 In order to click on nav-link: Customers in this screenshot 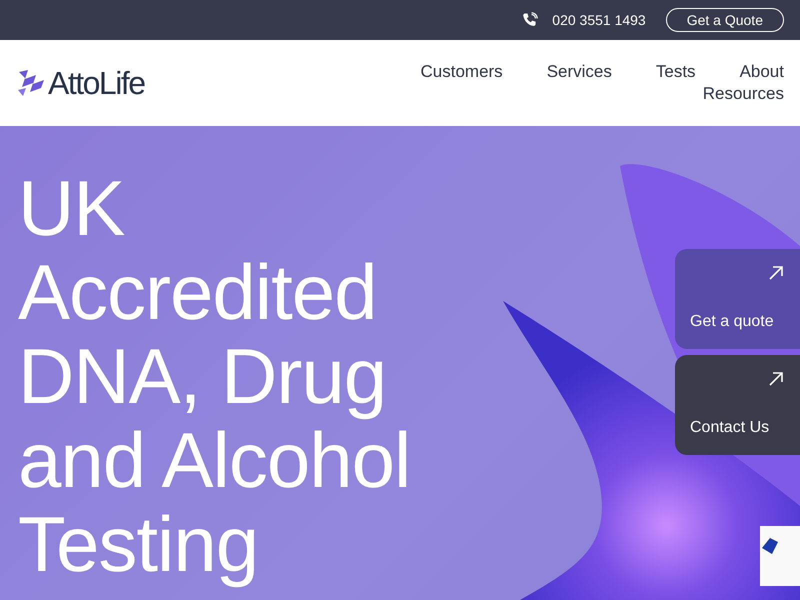, I will do `click(461, 72)`.